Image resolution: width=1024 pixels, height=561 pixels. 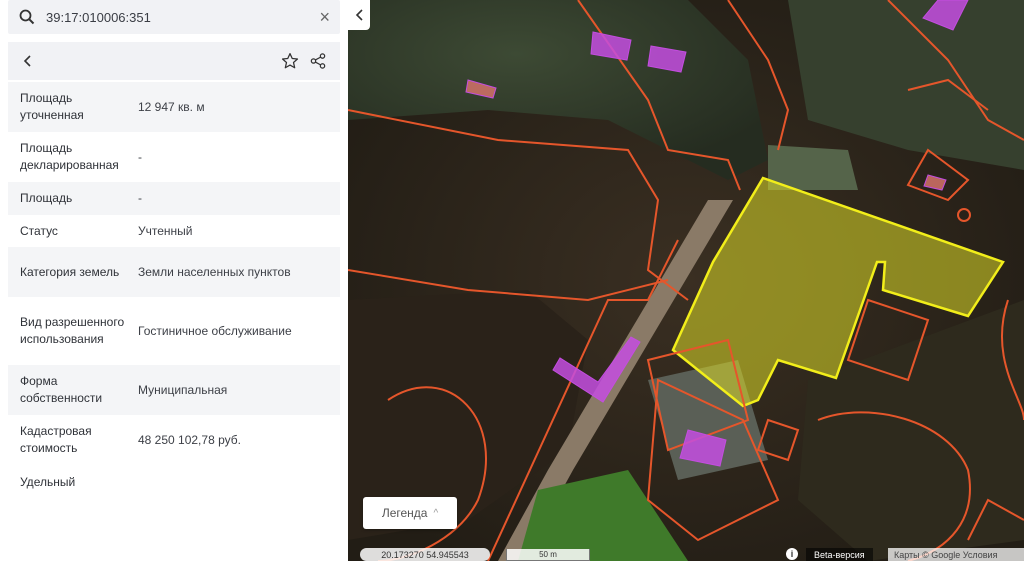 What do you see at coordinates (174, 198) in the screenshot?
I see `property-row: Площадь -` at bounding box center [174, 198].